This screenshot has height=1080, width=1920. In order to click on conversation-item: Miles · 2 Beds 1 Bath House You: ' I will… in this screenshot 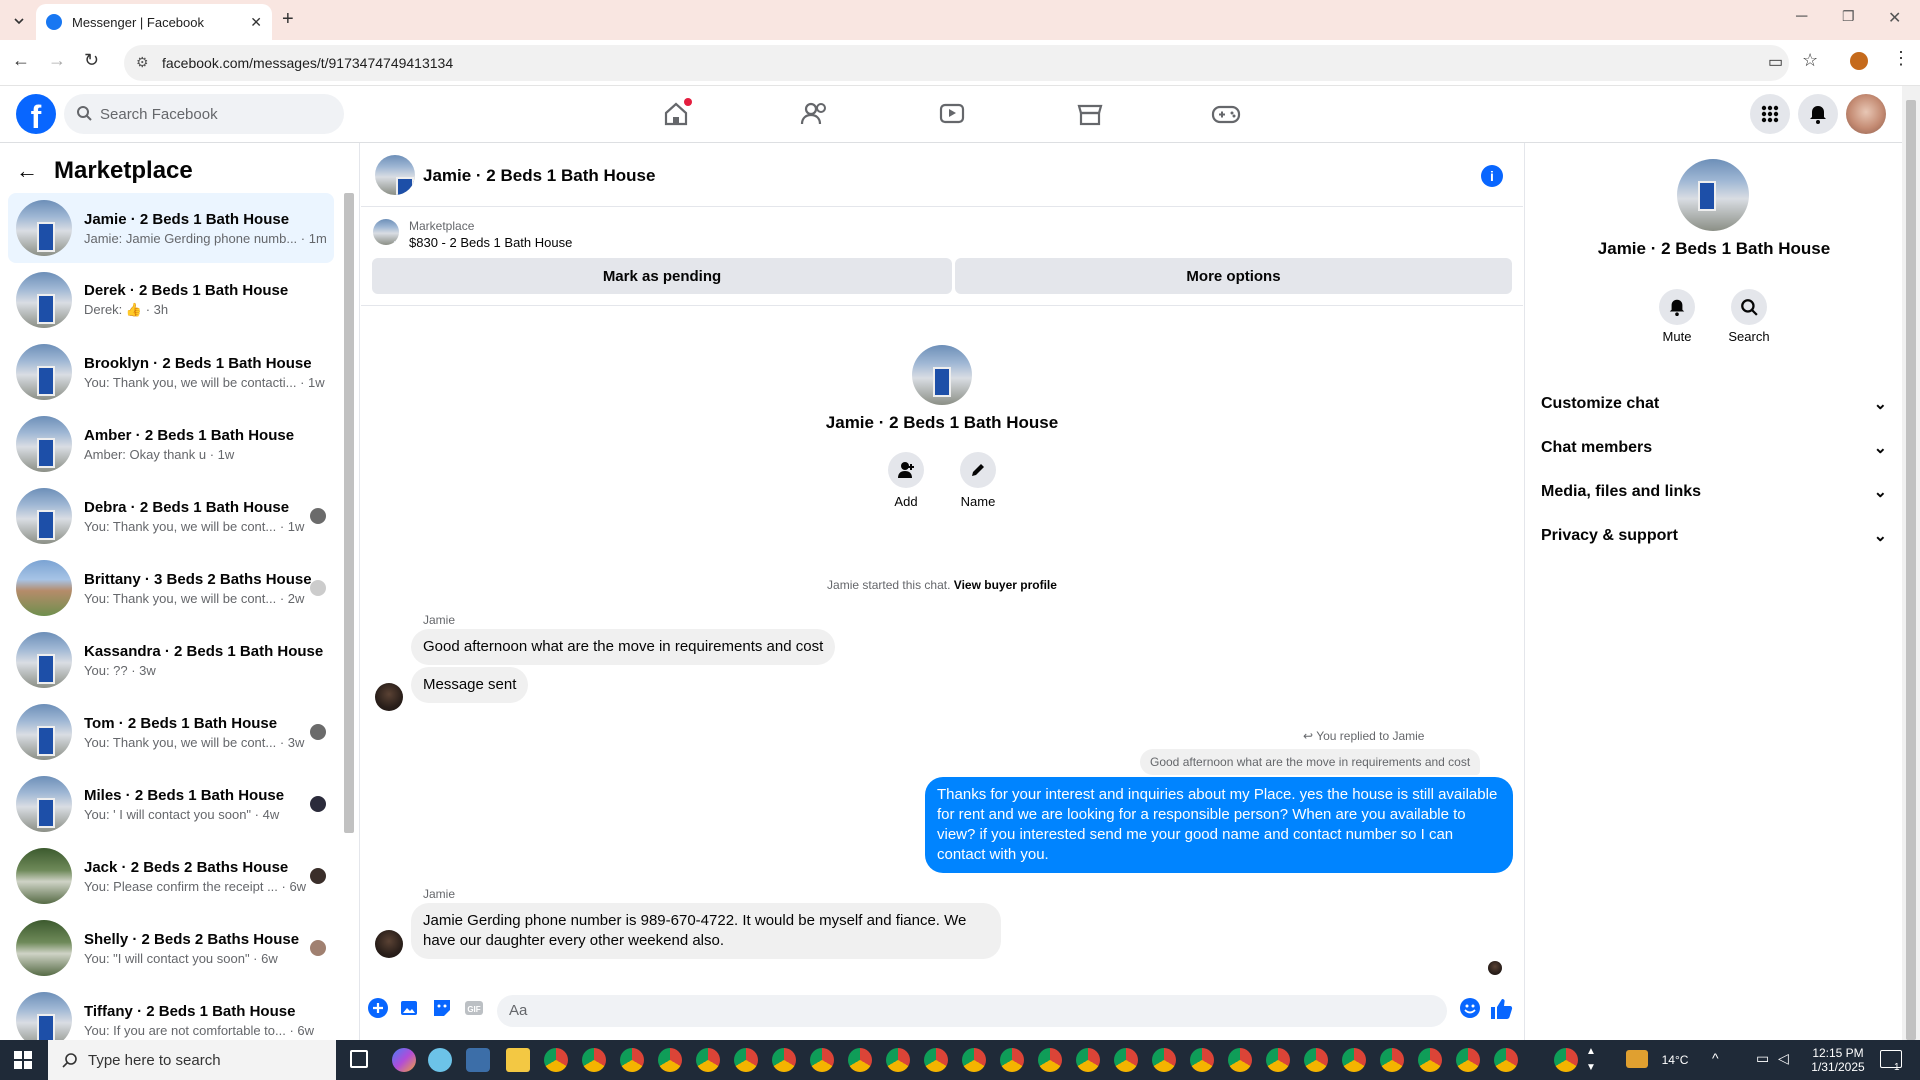, I will do `click(171, 804)`.